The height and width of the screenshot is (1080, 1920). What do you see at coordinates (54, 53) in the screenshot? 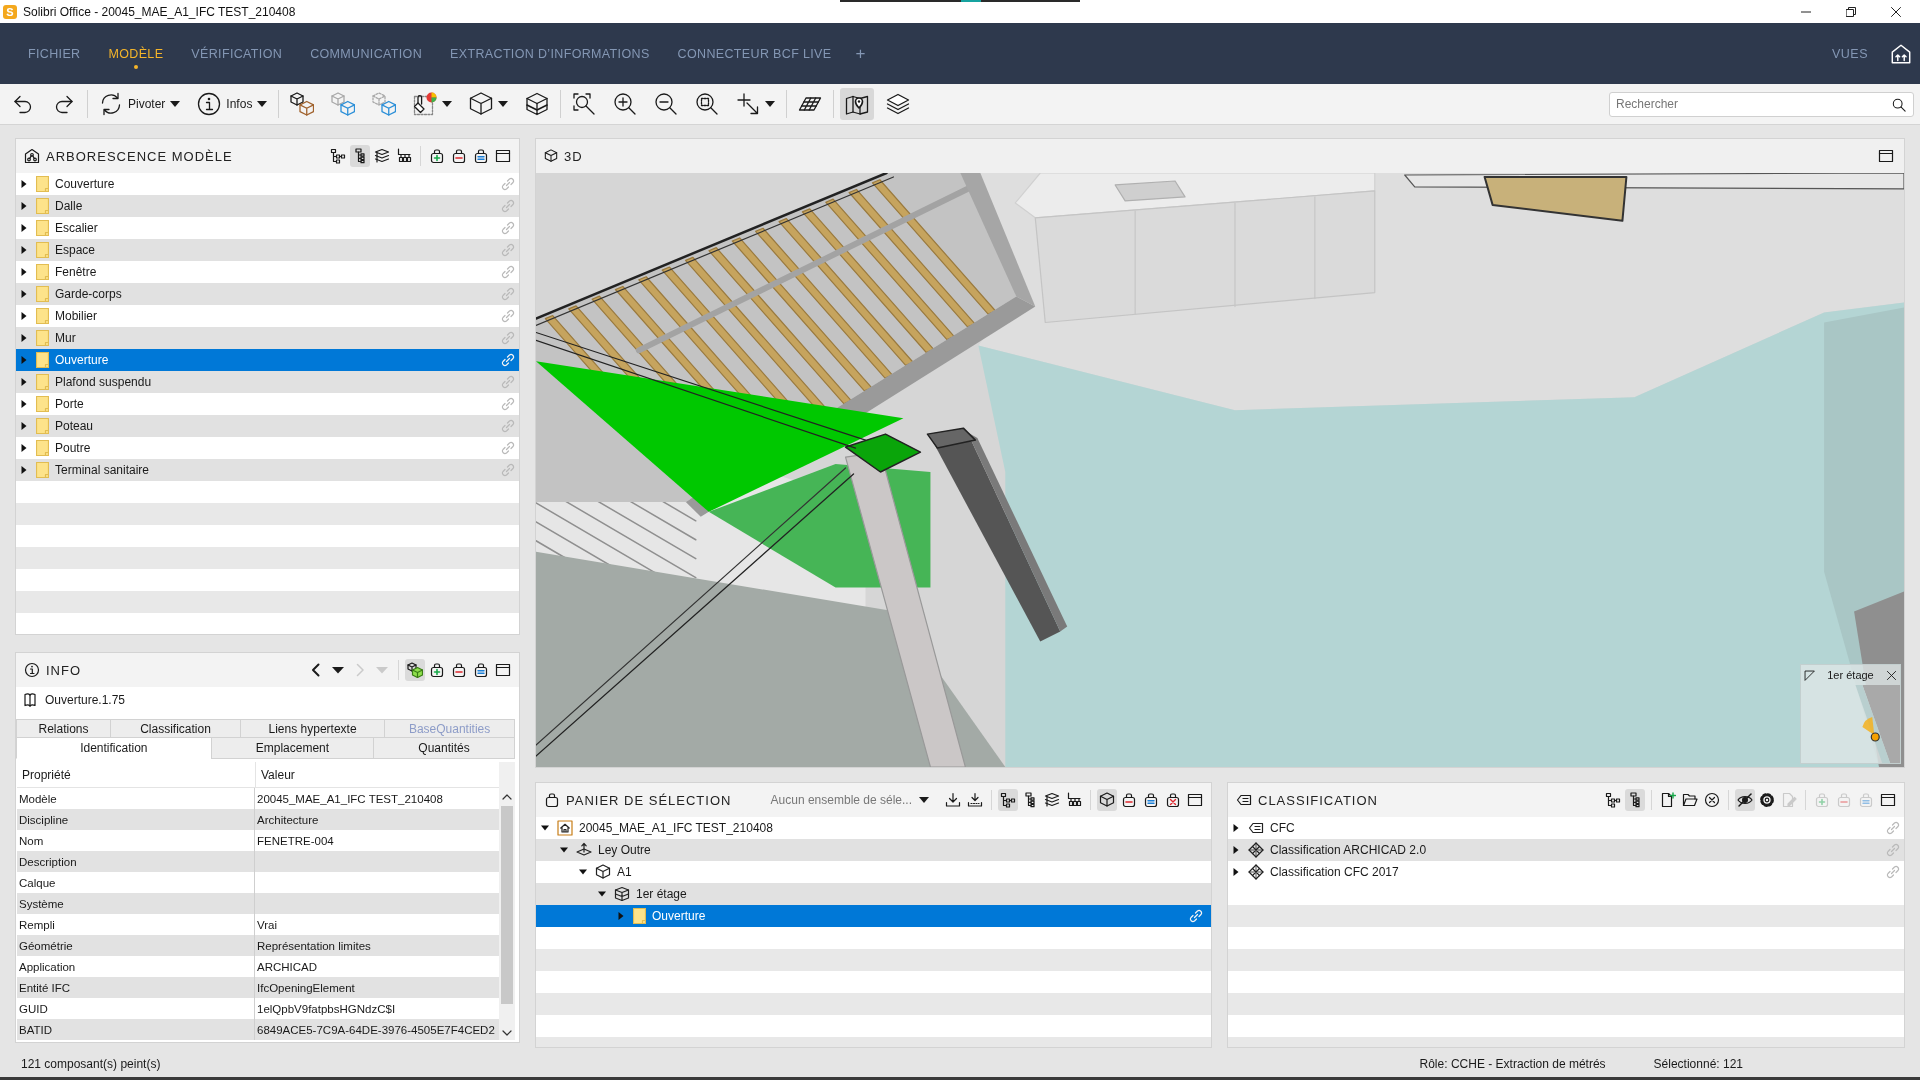
I see `menu-tab: FICHIER` at bounding box center [54, 53].